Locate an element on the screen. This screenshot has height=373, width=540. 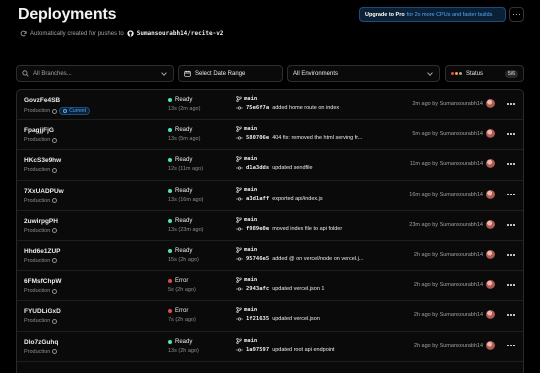
commit-info: d1a3dds updated sendfile is located at coordinates (274, 168).